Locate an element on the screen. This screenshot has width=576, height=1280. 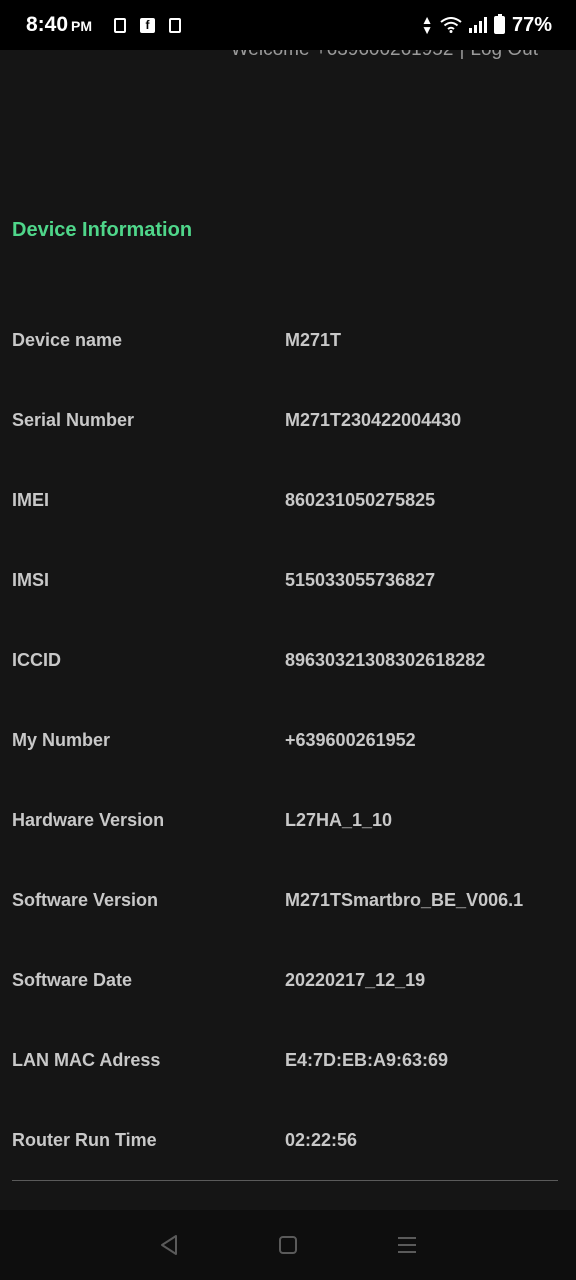
info-row-serial-number: Serial Number M271T230422004430 is located at coordinates (288, 420).